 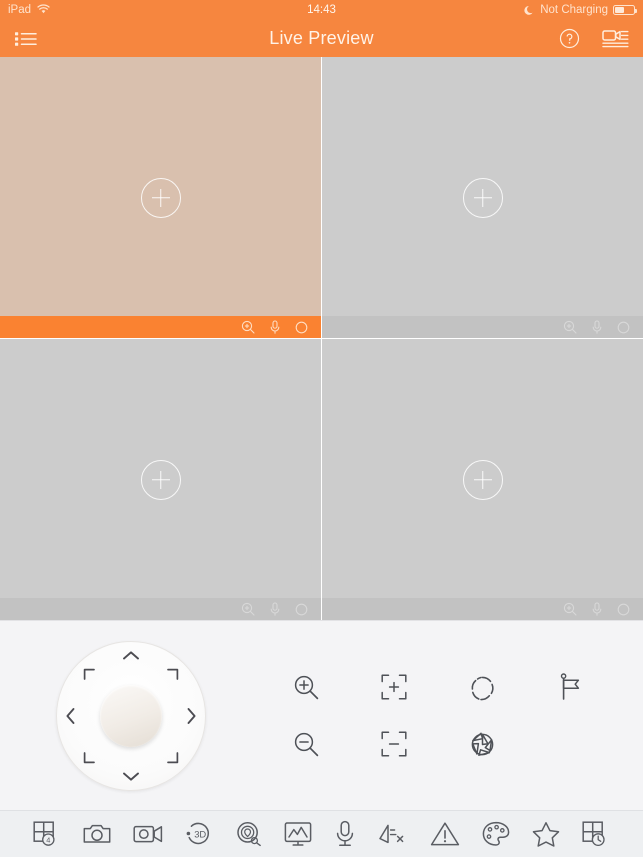 What do you see at coordinates (306, 744) in the screenshot?
I see `zoom-out-button` at bounding box center [306, 744].